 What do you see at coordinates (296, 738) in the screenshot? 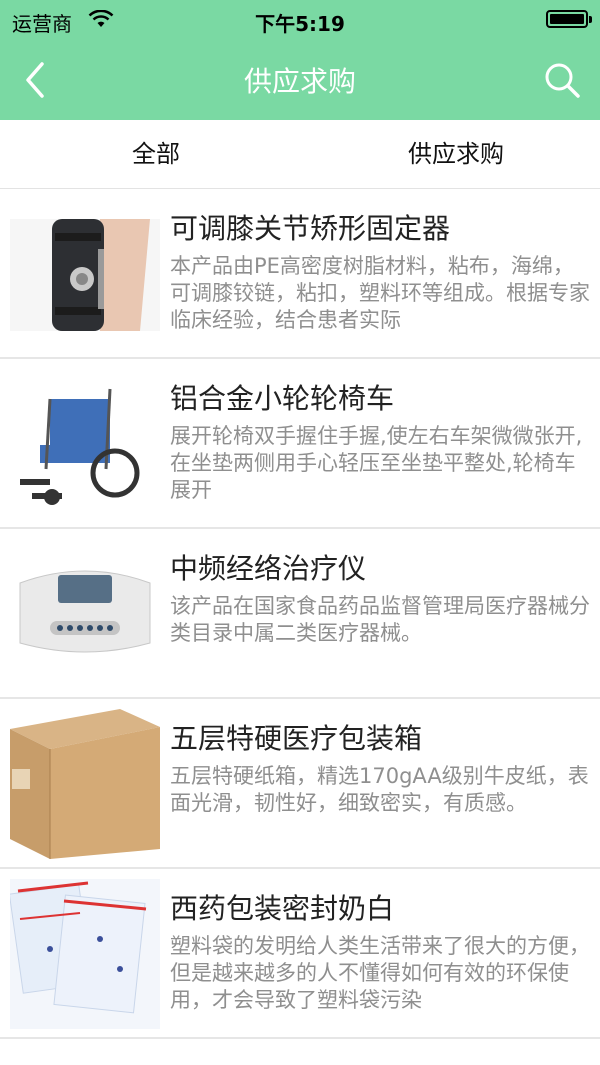
I see `item-title: 五层特硬医疗包装箱` at bounding box center [296, 738].